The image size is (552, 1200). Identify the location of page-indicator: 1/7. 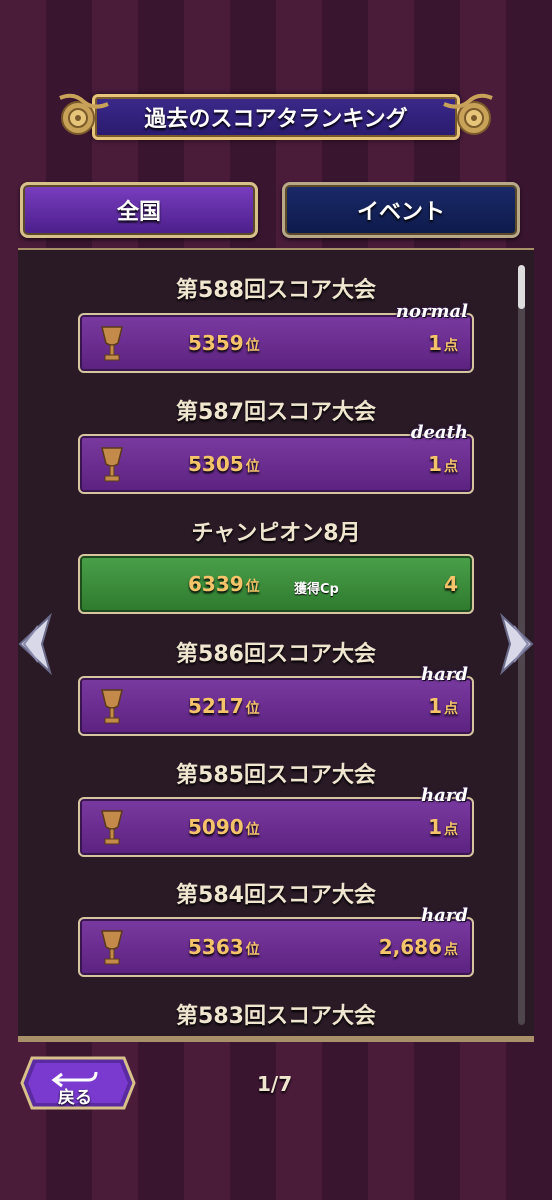
(275, 1084).